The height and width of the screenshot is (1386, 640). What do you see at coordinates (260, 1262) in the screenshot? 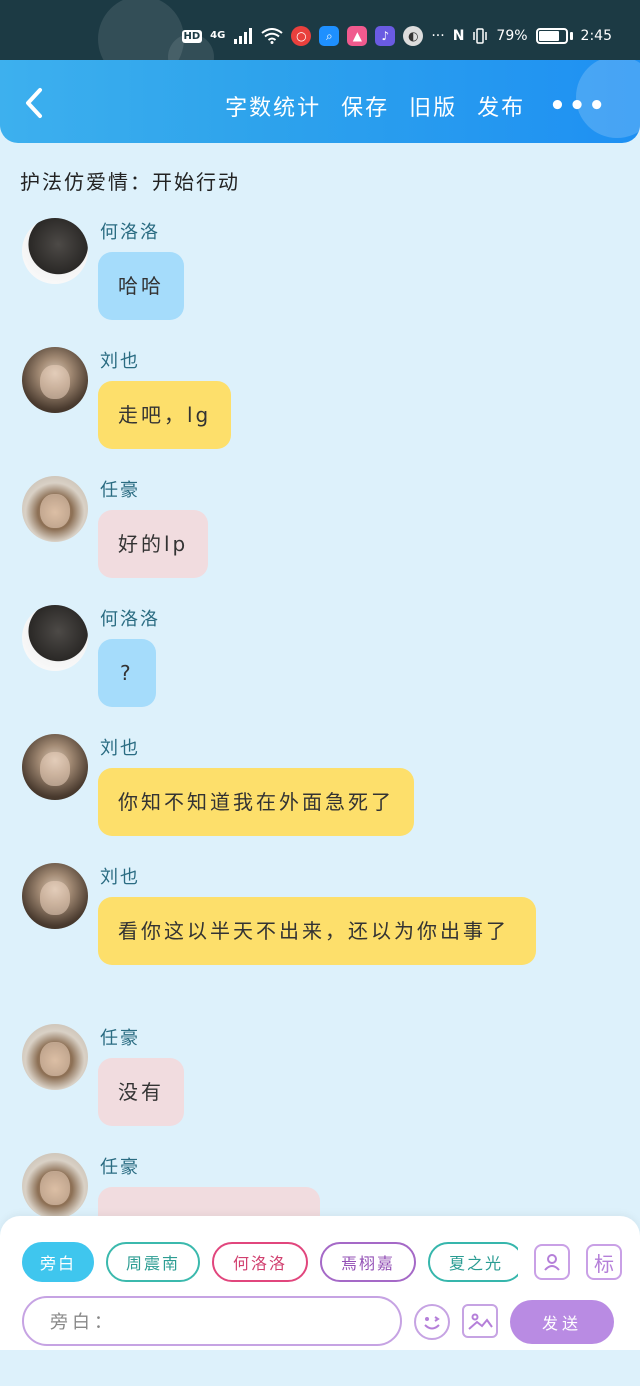
I see `role-chip: 何洛洛` at bounding box center [260, 1262].